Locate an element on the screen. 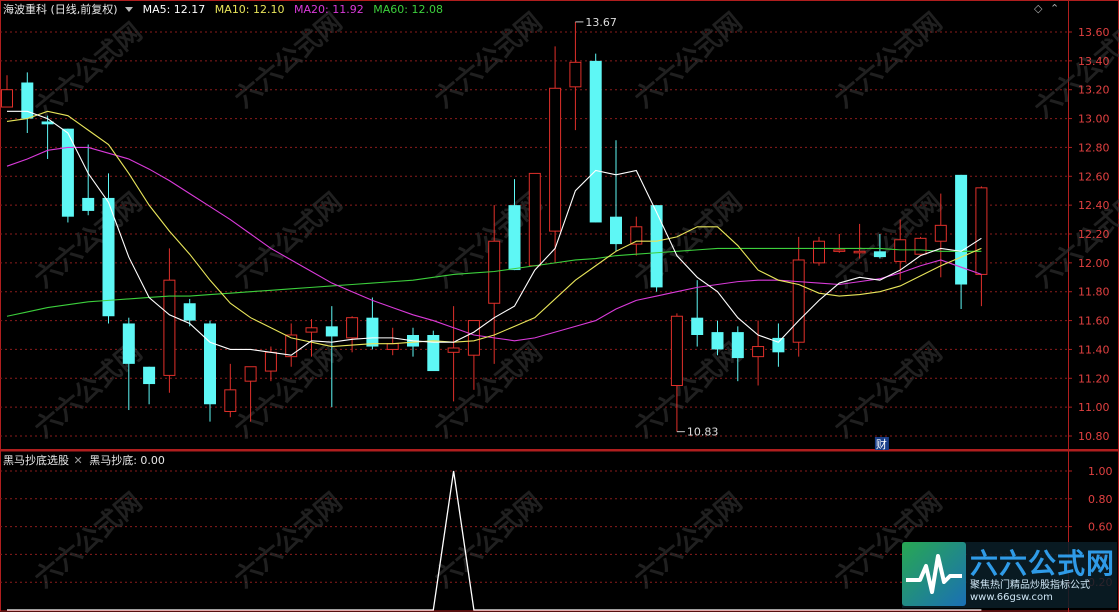  indicator-tick-label: 0.80 is located at coordinates (1100, 499).